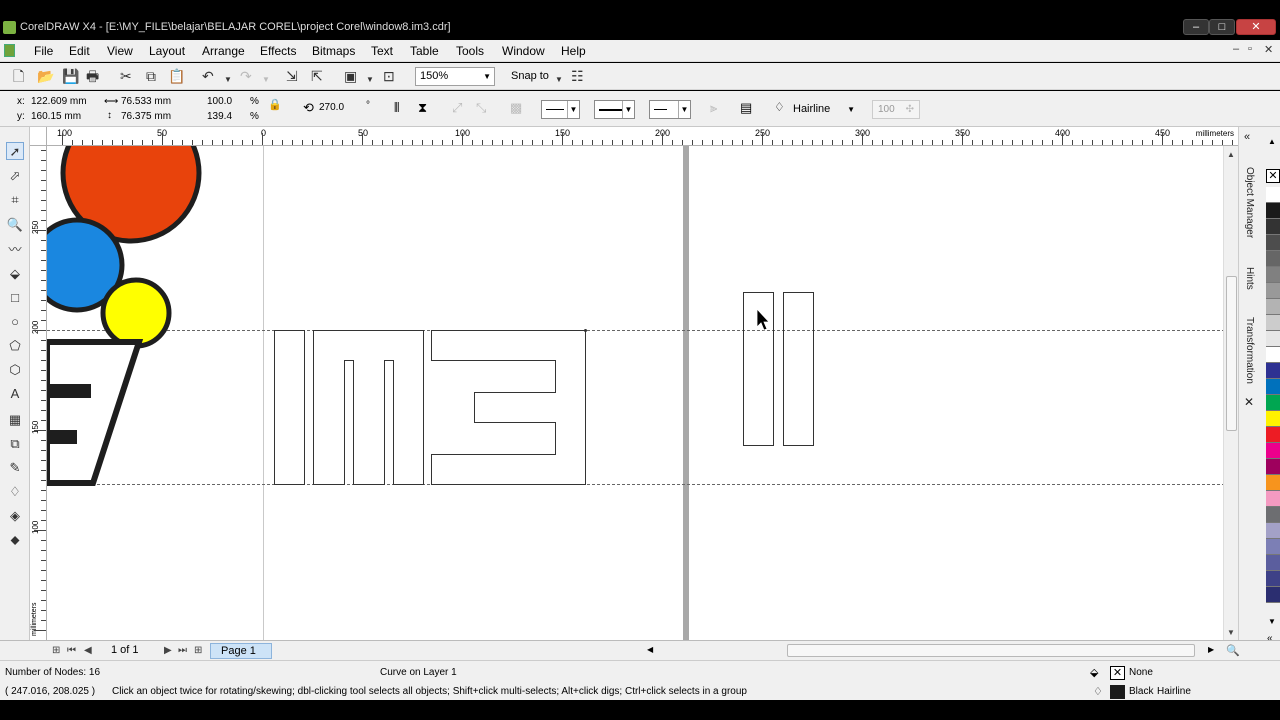  Describe the element at coordinates (241, 651) in the screenshot. I see `page-tab-page-1: Page 1` at that location.